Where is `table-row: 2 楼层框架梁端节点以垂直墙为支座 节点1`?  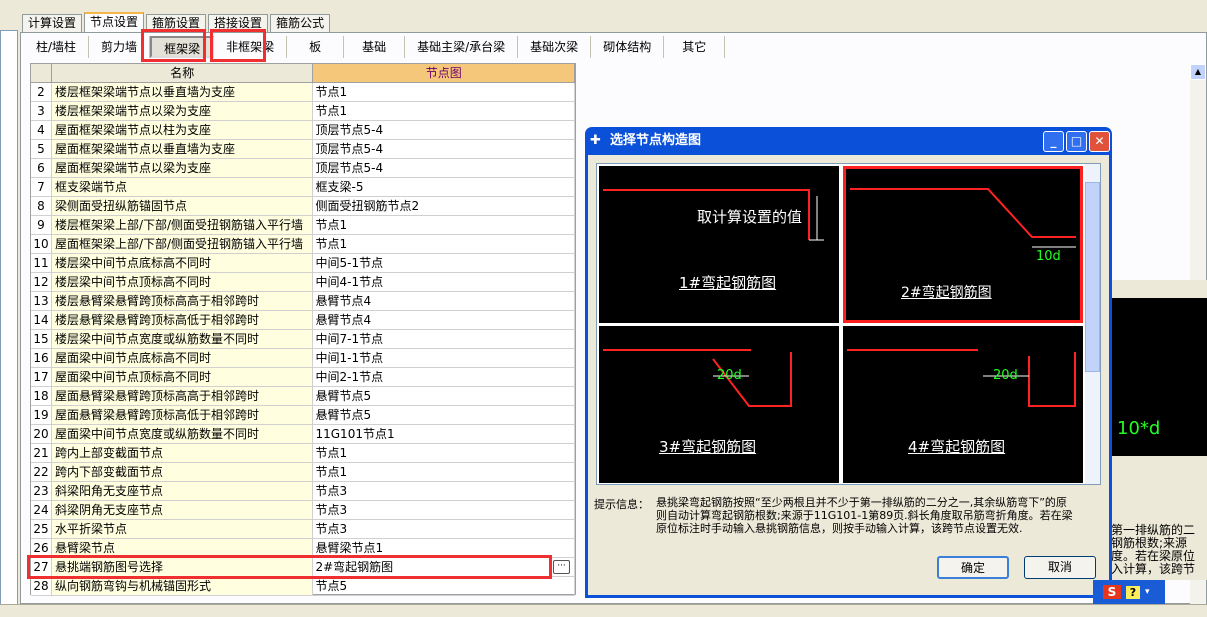 table-row: 2 楼层框架梁端节点以垂直墙为支座 节点1 is located at coordinates (303, 92).